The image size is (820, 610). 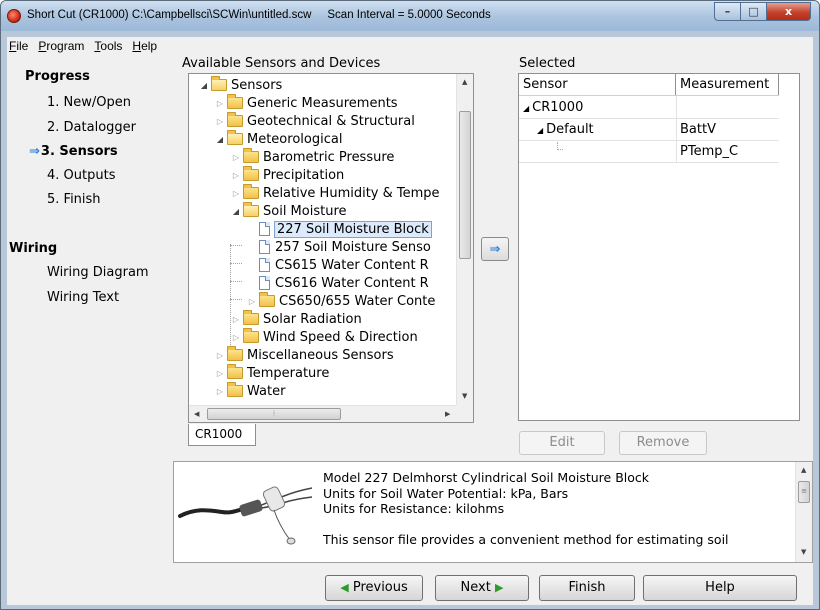 What do you see at coordinates (353, 229) in the screenshot?
I see `tree-item-label: 227 Soil Moisture Block` at bounding box center [353, 229].